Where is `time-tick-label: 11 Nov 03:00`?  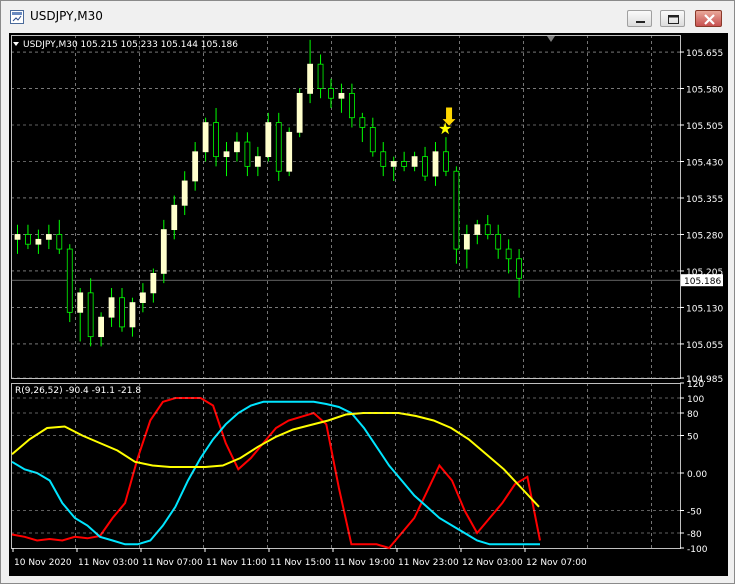 time-tick-label: 11 Nov 03:00 is located at coordinates (108, 563).